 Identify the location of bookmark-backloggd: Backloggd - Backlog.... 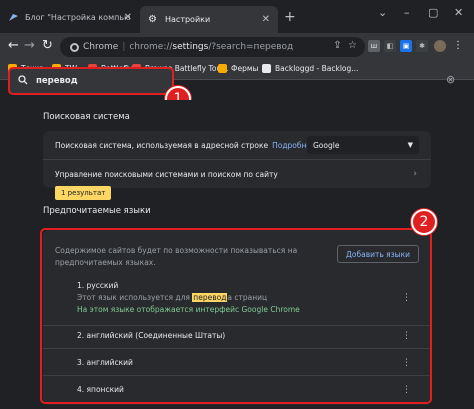
(310, 68).